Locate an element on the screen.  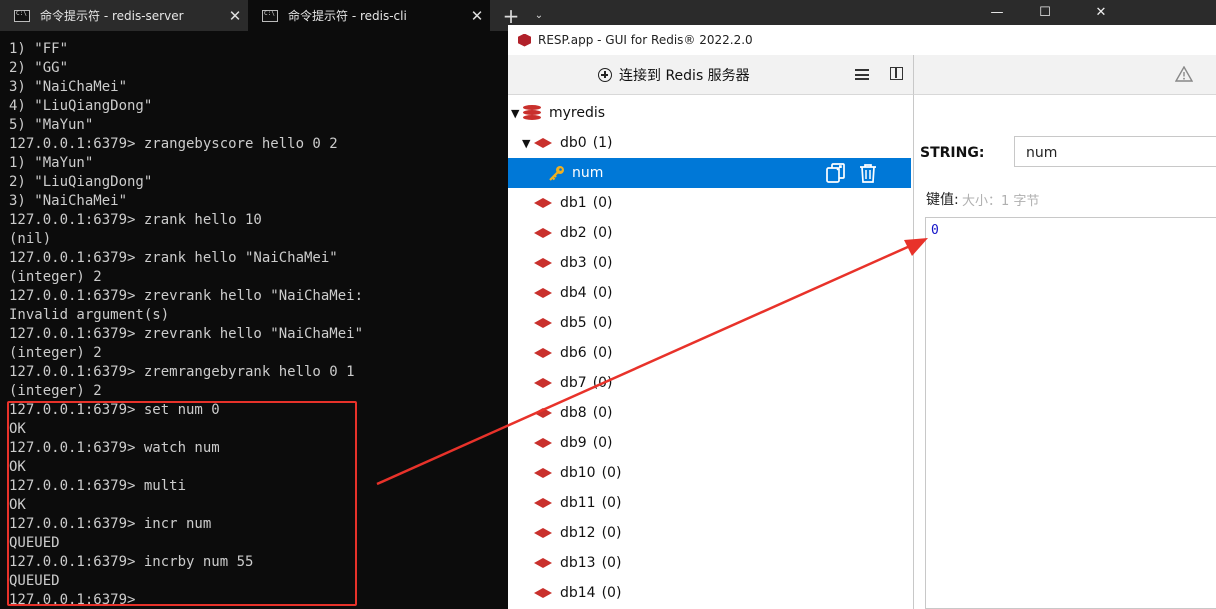
tree-db-db4: db4 (0) is located at coordinates (709, 293).